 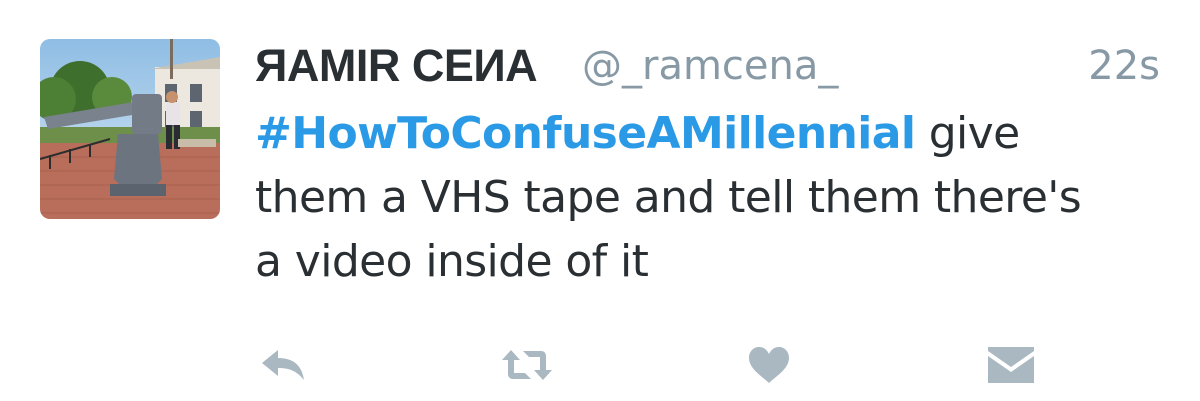 What do you see at coordinates (1124, 66) in the screenshot?
I see `timestamp: 22s` at bounding box center [1124, 66].